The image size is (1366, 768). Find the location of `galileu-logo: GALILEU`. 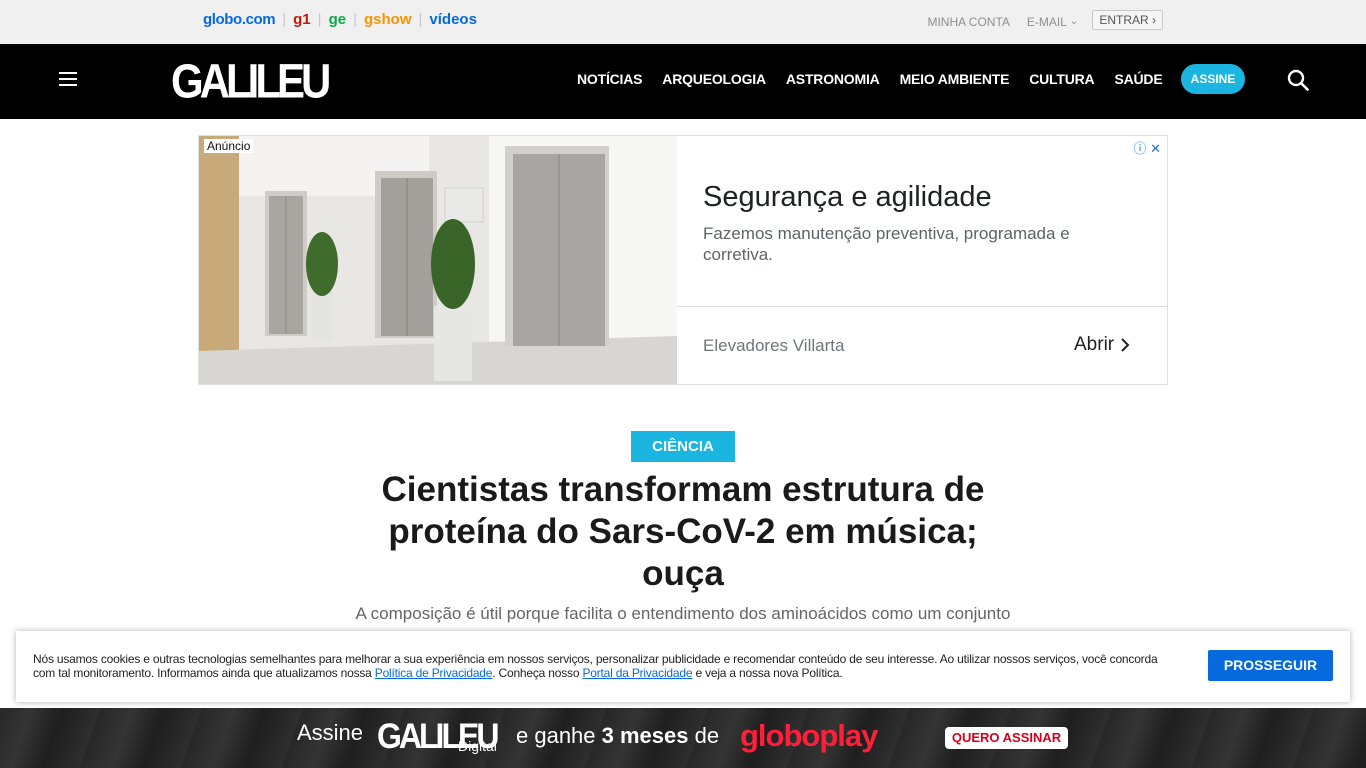

galileu-logo: GALILEU is located at coordinates (251, 81).